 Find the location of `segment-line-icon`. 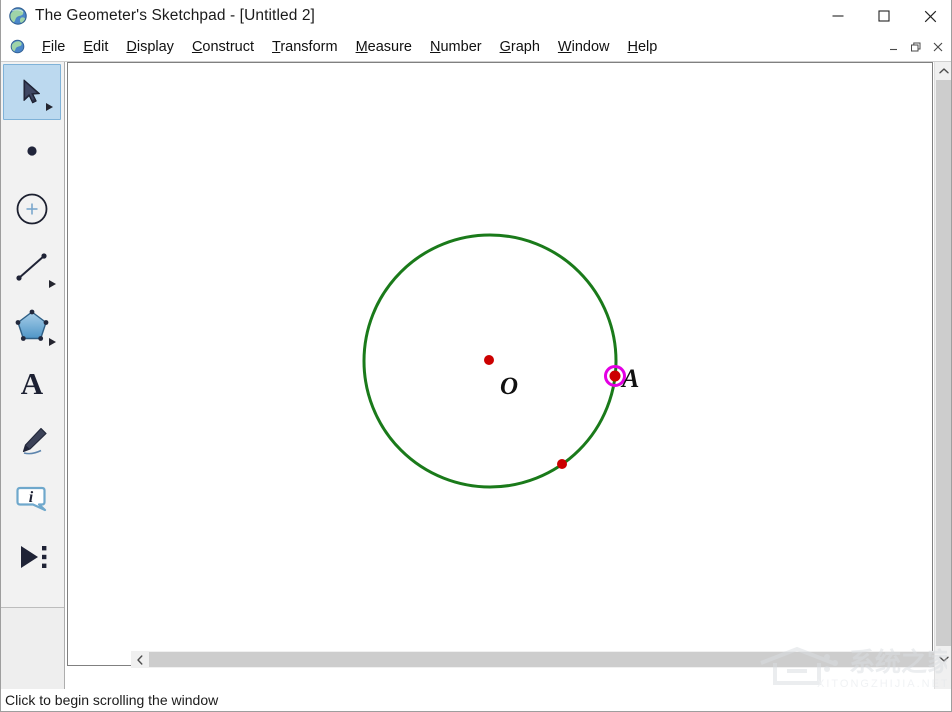

segment-line-icon is located at coordinates (31, 267).